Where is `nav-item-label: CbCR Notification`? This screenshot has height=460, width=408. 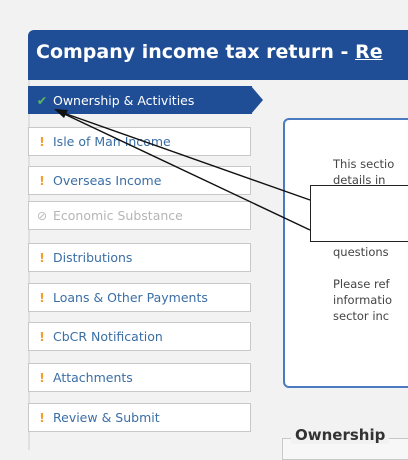
nav-item-label: CbCR Notification is located at coordinates (108, 336).